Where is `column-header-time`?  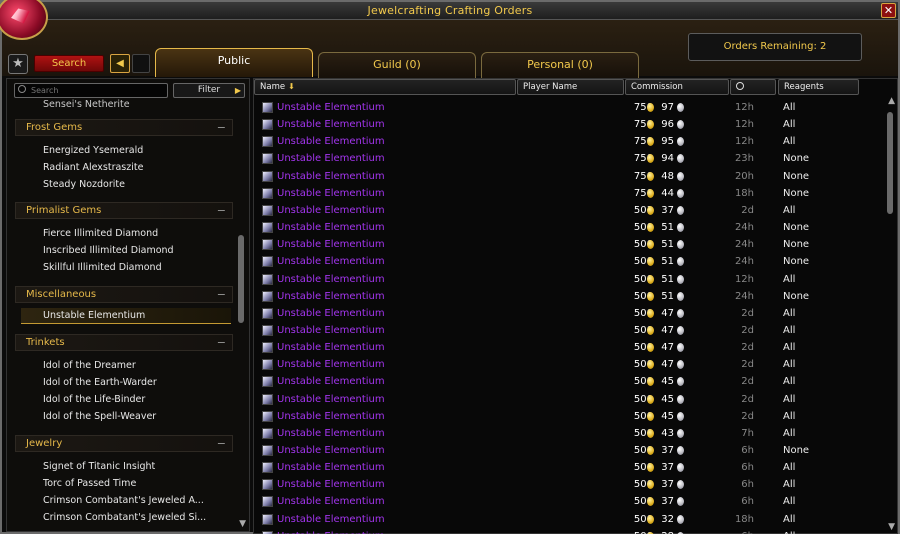 column-header-time is located at coordinates (753, 87).